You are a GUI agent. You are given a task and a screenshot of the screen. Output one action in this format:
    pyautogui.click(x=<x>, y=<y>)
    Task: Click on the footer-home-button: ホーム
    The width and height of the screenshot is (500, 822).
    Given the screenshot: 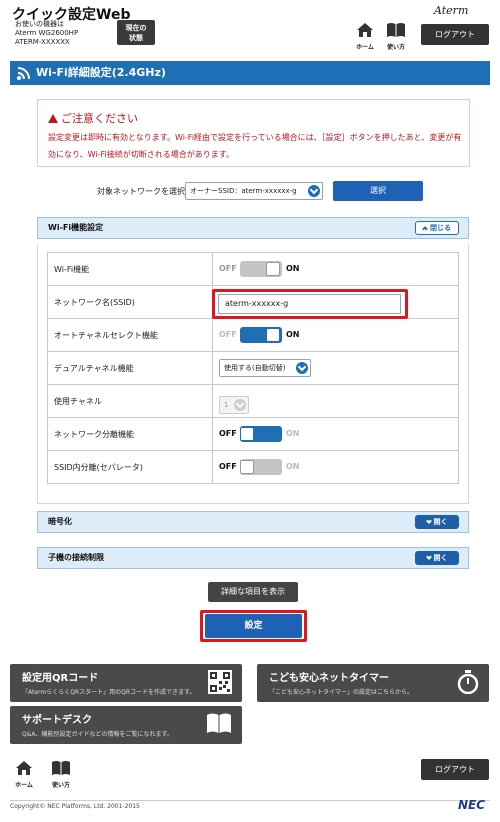 What is the action you would take?
    pyautogui.click(x=24, y=774)
    